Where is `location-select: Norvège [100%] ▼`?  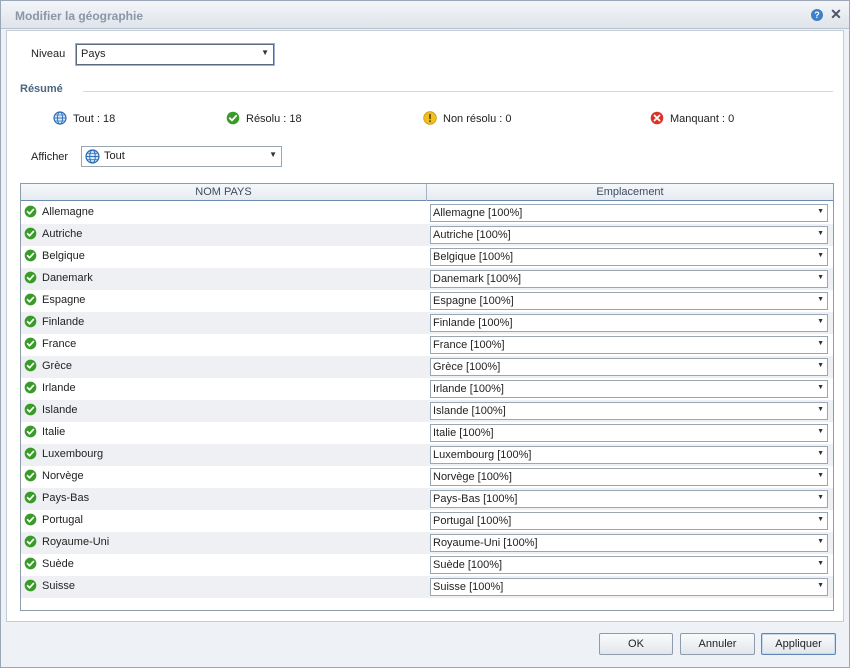
location-select: Norvège [100%] ▼ is located at coordinates (629, 477).